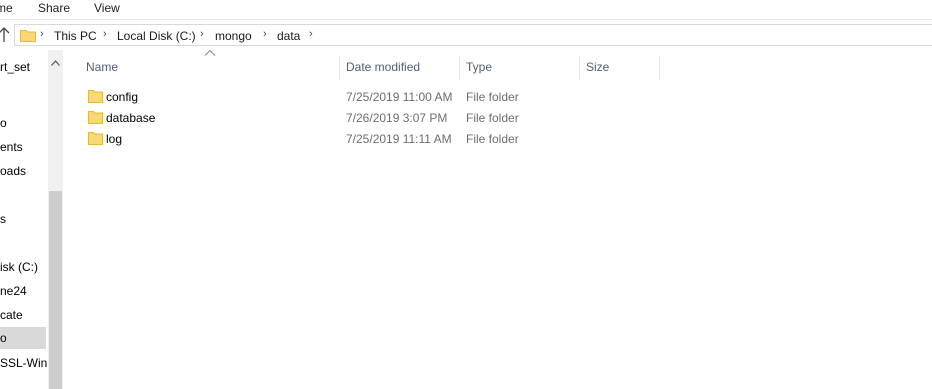  I want to click on breadcrumb-mongo: mongo, so click(233, 36).